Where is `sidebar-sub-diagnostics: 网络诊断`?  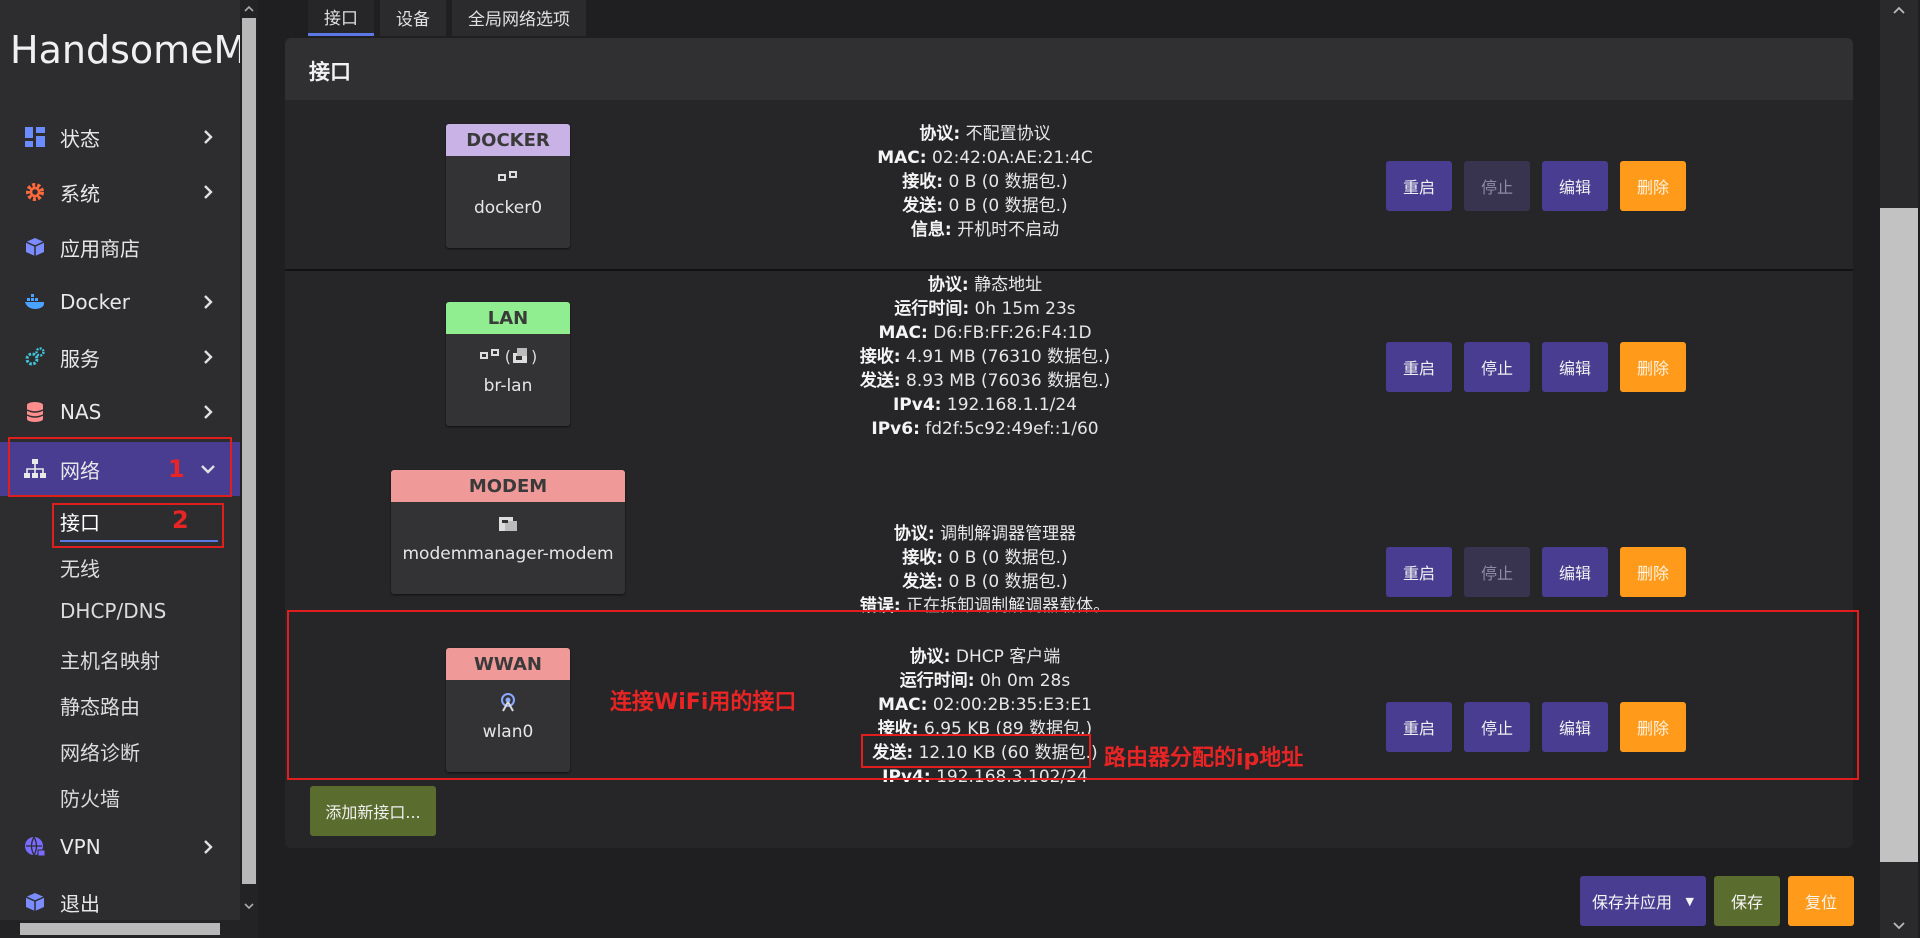
sidebar-sub-diagnostics: 网络诊断 is located at coordinates (100, 751).